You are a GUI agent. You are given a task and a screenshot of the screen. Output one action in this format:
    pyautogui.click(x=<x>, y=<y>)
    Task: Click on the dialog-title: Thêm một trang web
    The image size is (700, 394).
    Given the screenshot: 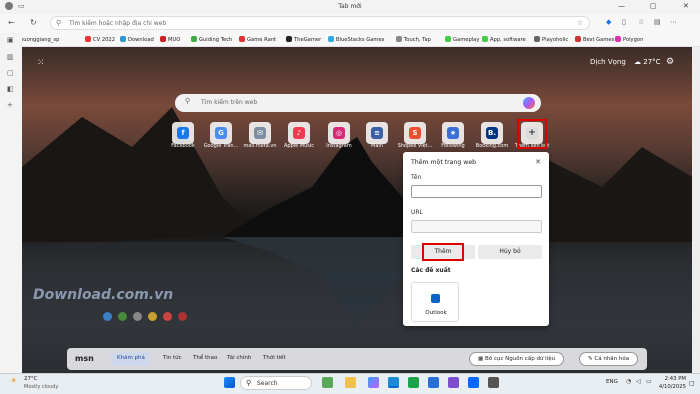 What is the action you would take?
    pyautogui.click(x=444, y=162)
    